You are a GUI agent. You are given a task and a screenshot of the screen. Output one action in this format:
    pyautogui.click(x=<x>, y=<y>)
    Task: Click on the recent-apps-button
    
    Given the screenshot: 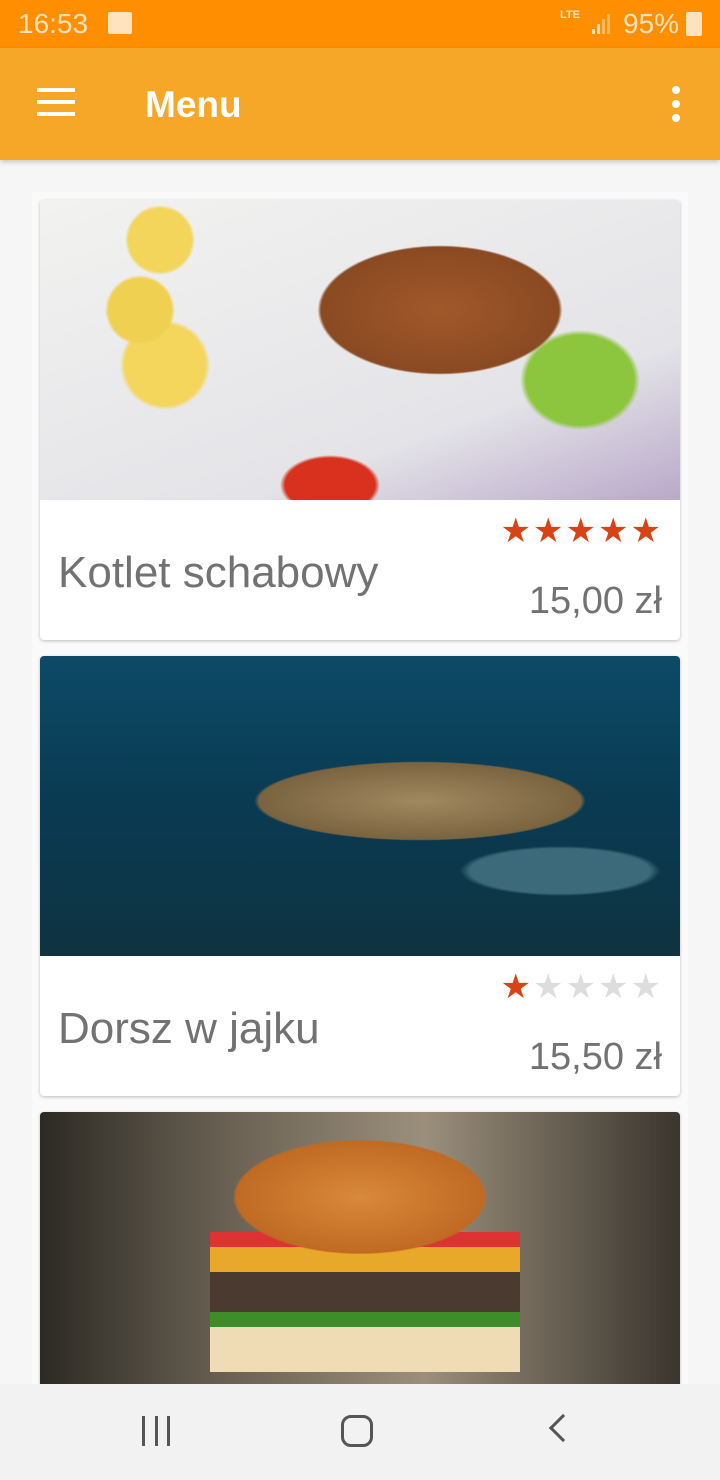 What is the action you would take?
    pyautogui.click(x=156, y=1431)
    